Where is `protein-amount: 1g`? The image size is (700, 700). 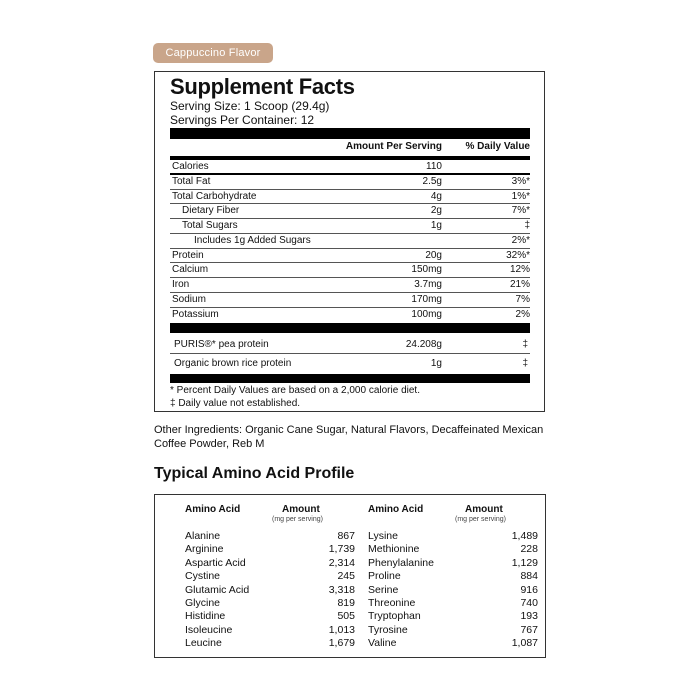 protein-amount: 1g is located at coordinates (436, 363).